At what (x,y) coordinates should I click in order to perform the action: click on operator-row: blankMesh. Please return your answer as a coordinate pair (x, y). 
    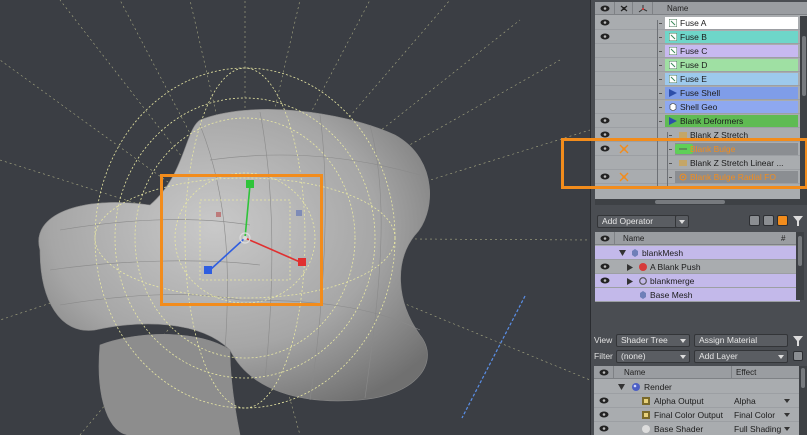
    Looking at the image, I should click on (697, 253).